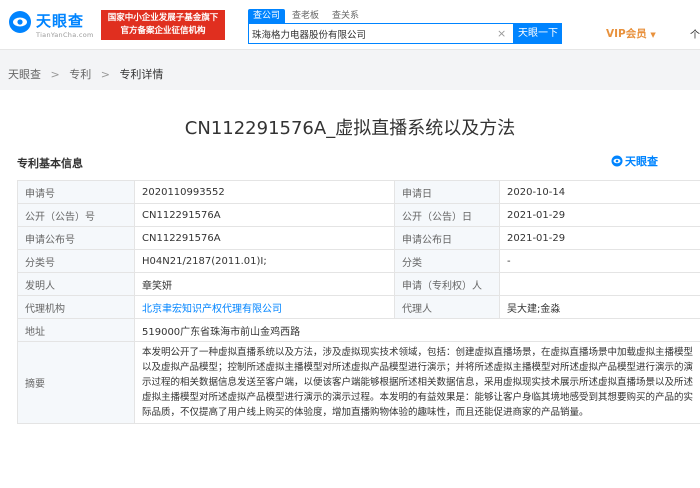 The height and width of the screenshot is (488, 700). Describe the element at coordinates (163, 31) in the screenshot. I see `banner-line-2: 官方备案企业征信机构` at that location.